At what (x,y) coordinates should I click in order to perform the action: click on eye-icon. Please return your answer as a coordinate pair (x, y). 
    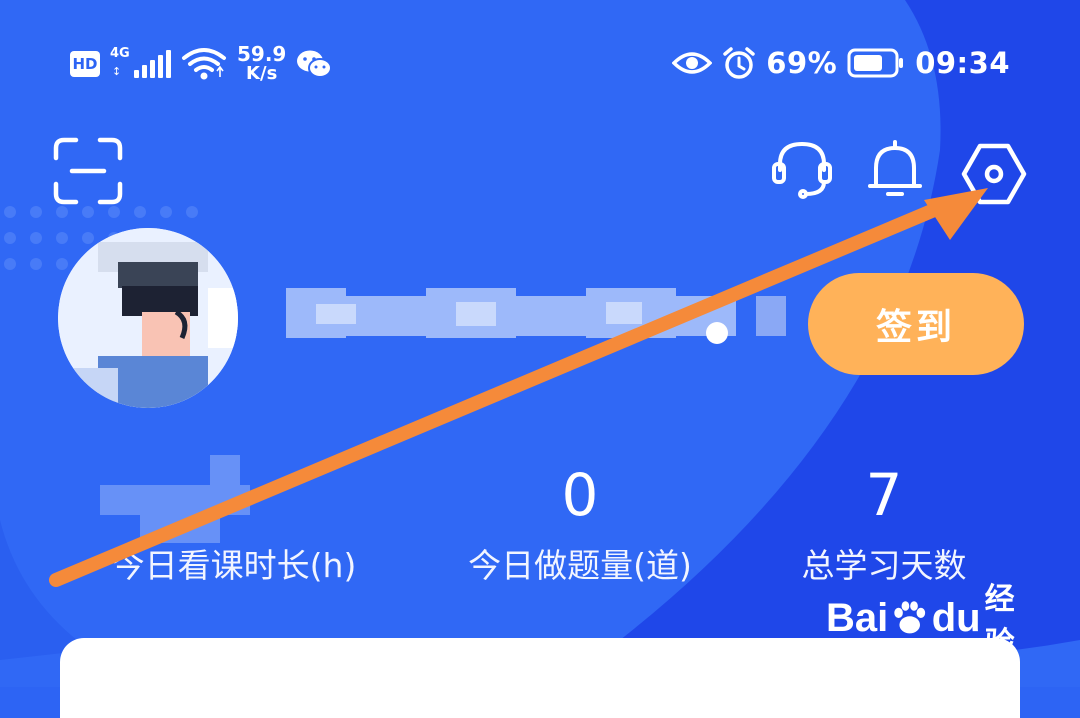
    Looking at the image, I should click on (692, 63).